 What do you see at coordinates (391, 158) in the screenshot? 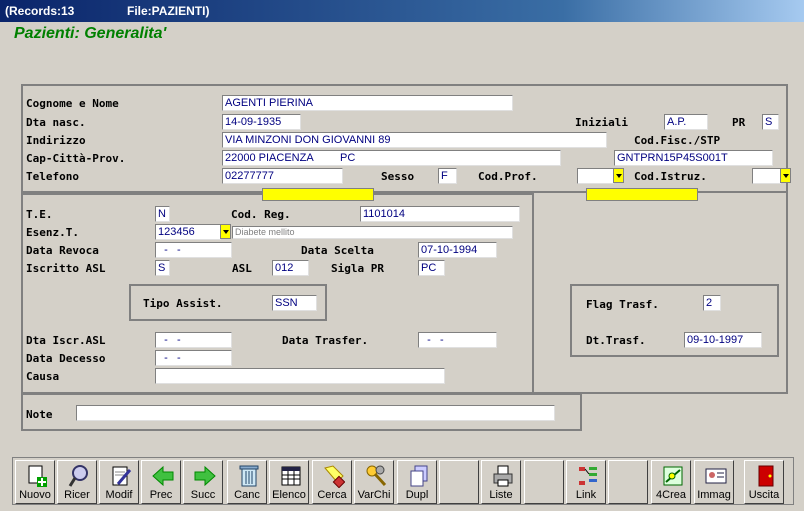
I see `cap-field: 22000 PIACENZA PC` at bounding box center [391, 158].